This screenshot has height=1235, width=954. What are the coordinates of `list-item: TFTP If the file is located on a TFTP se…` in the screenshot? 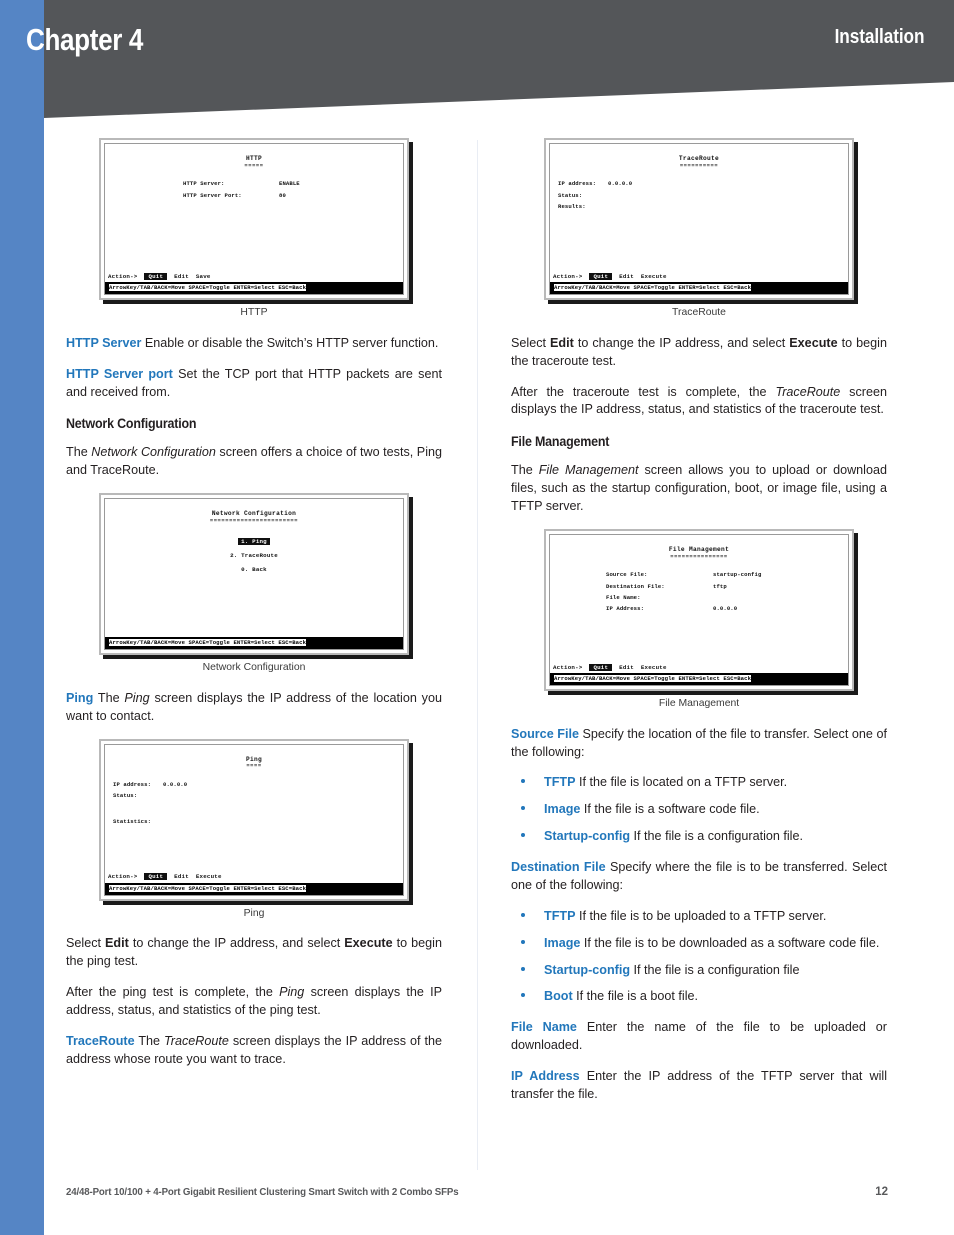 It's located at (699, 783).